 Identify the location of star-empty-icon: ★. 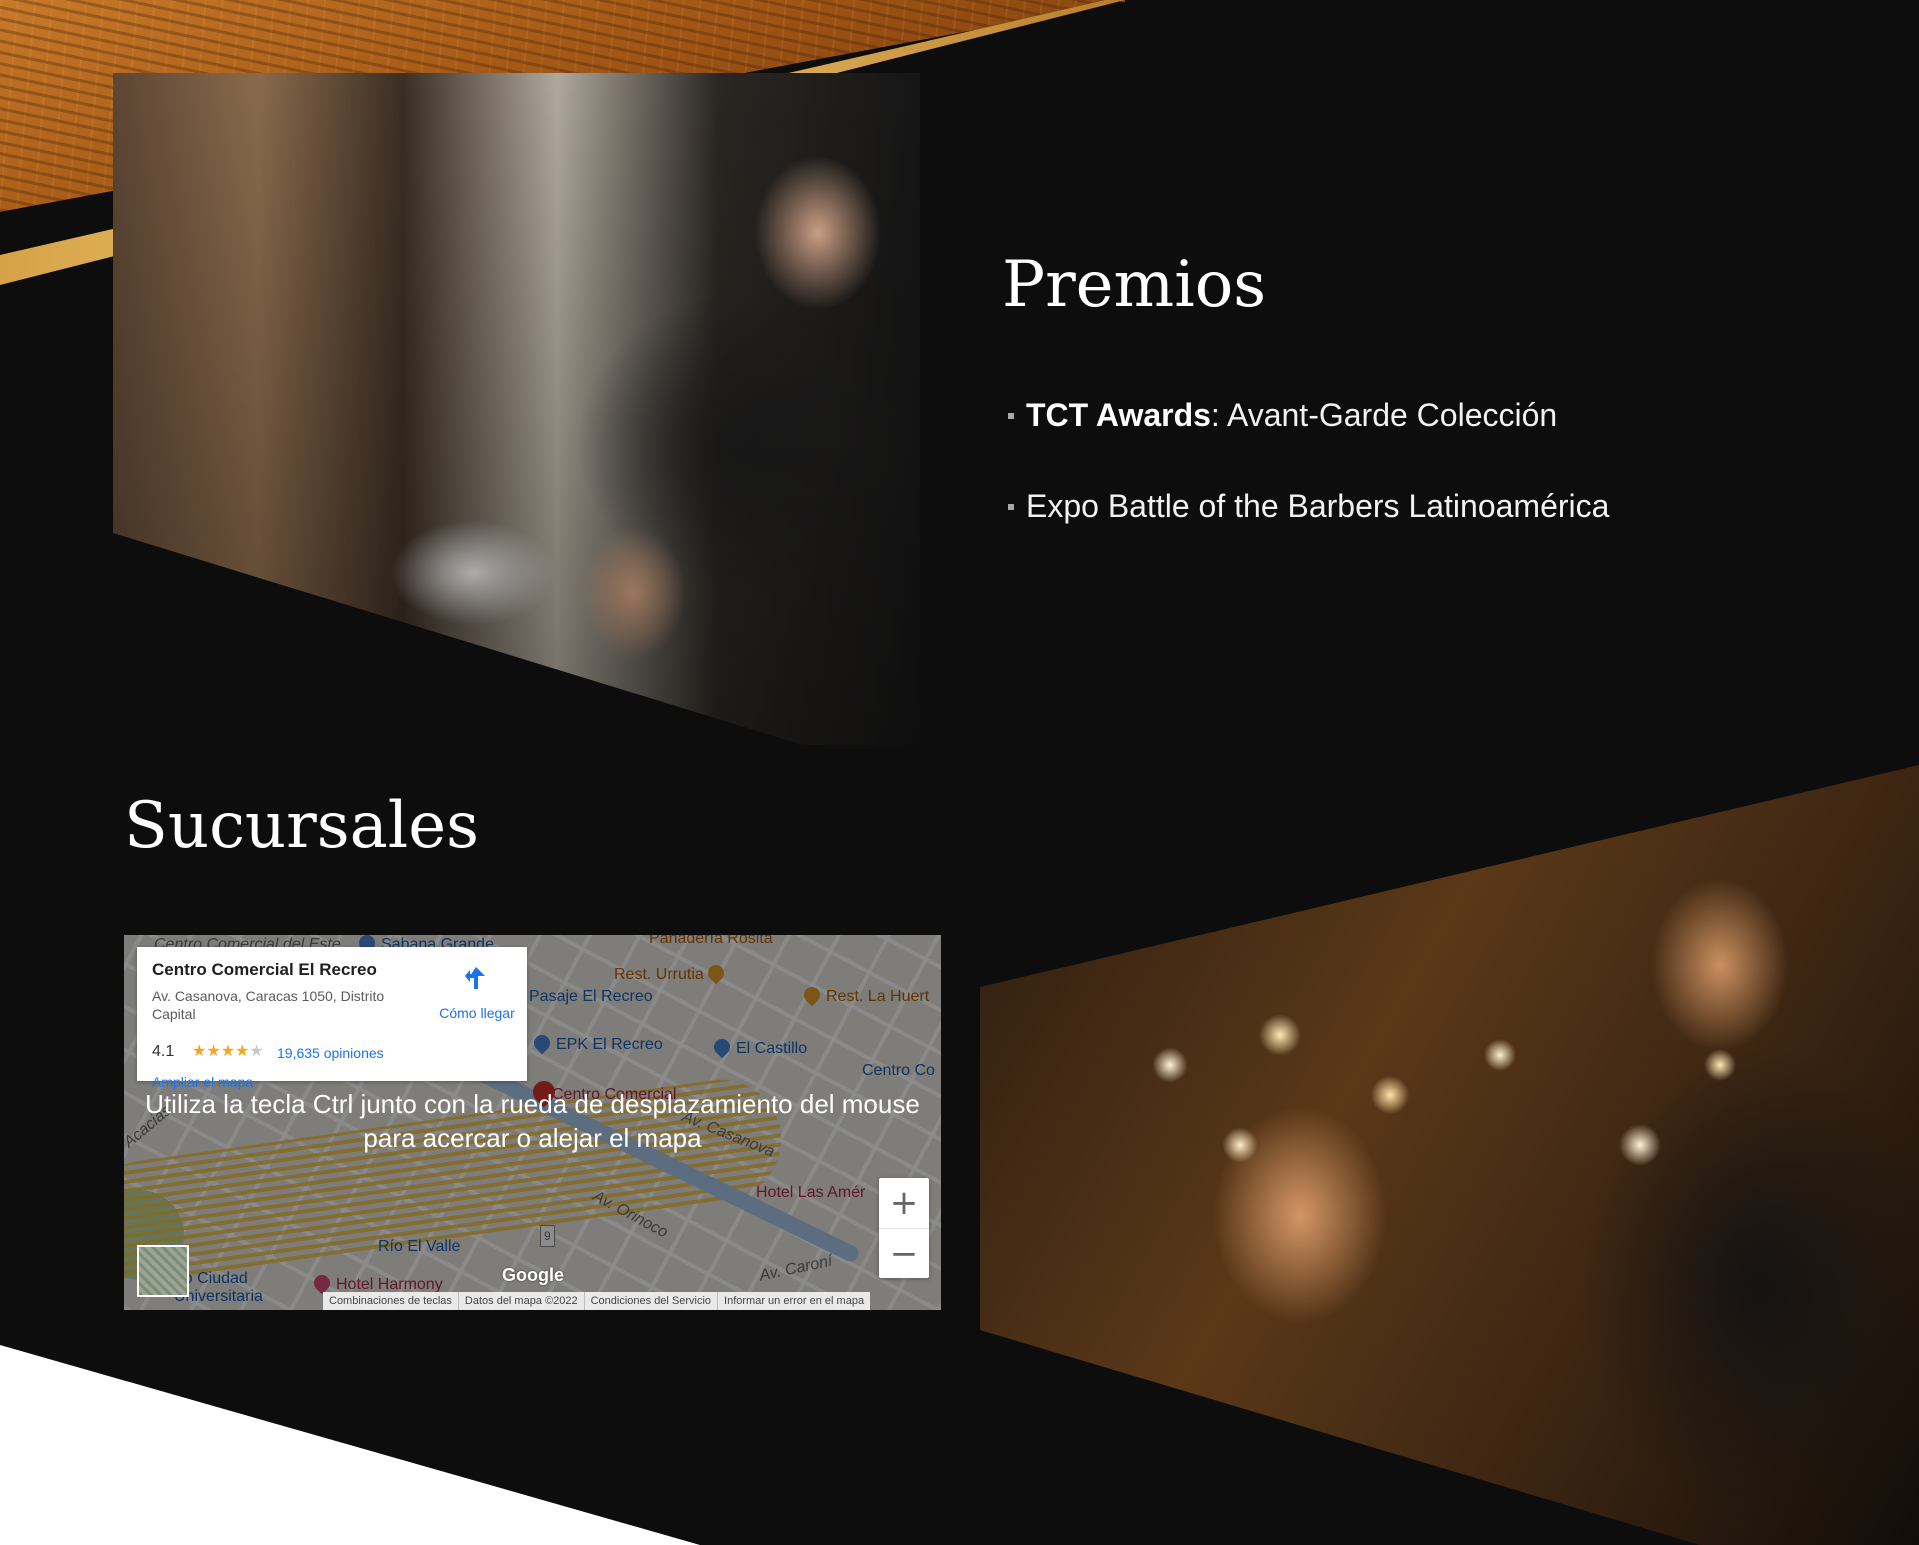
(256, 1051).